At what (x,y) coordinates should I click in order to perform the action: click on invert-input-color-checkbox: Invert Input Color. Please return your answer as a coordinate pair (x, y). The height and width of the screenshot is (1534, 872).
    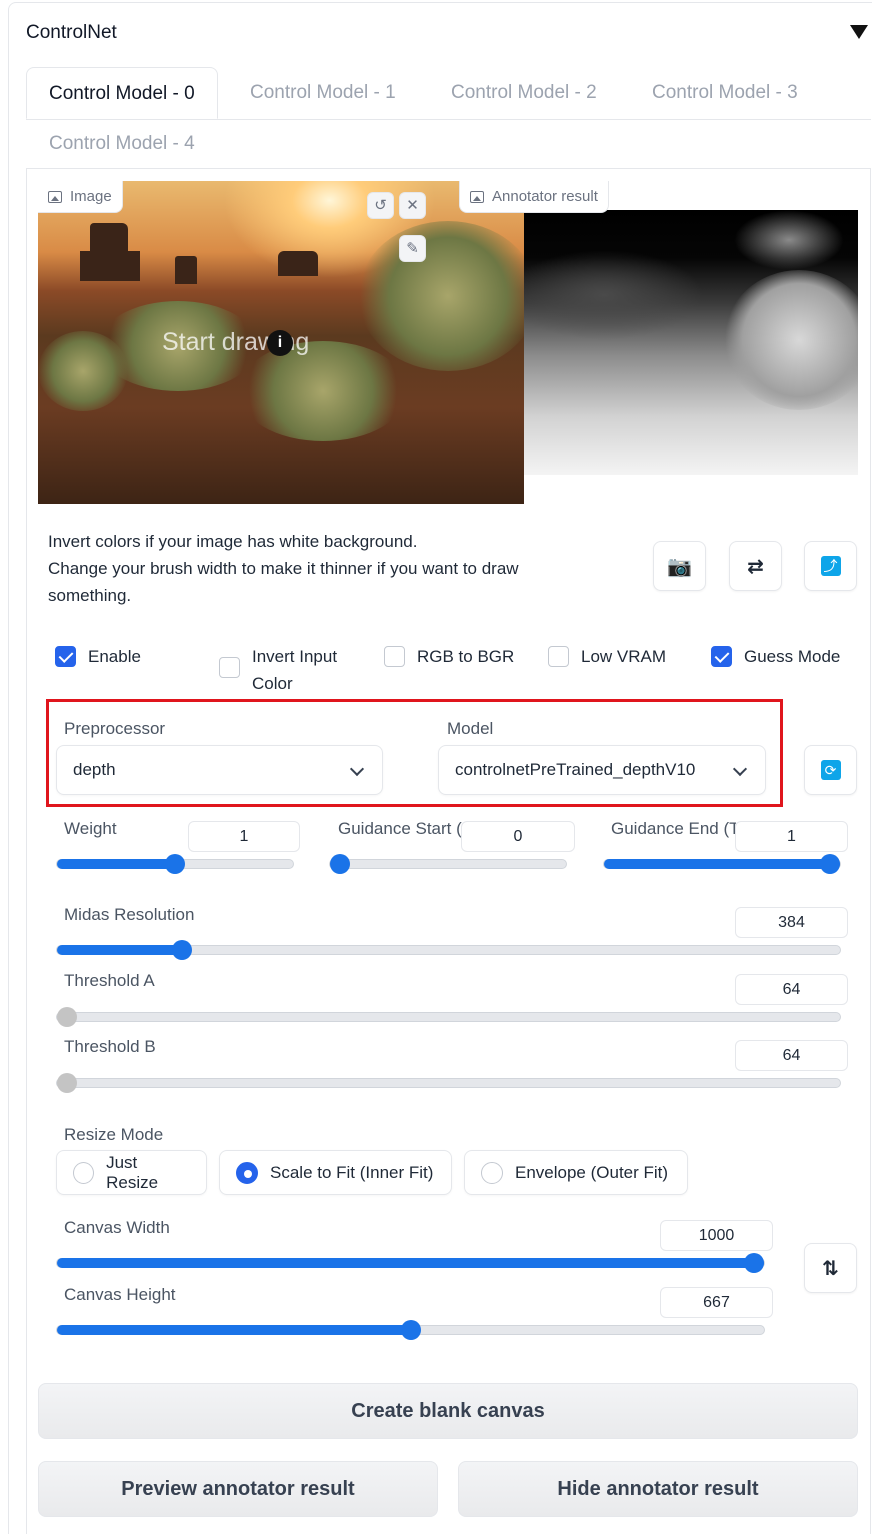
    Looking at the image, I should click on (289, 670).